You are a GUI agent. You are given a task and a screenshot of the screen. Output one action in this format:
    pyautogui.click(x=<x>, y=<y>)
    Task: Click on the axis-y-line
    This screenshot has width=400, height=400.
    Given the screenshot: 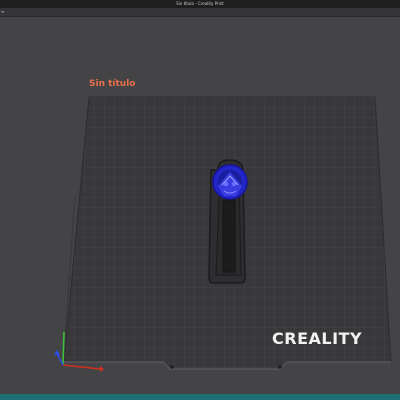 What is the action you would take?
    pyautogui.click(x=63, y=348)
    